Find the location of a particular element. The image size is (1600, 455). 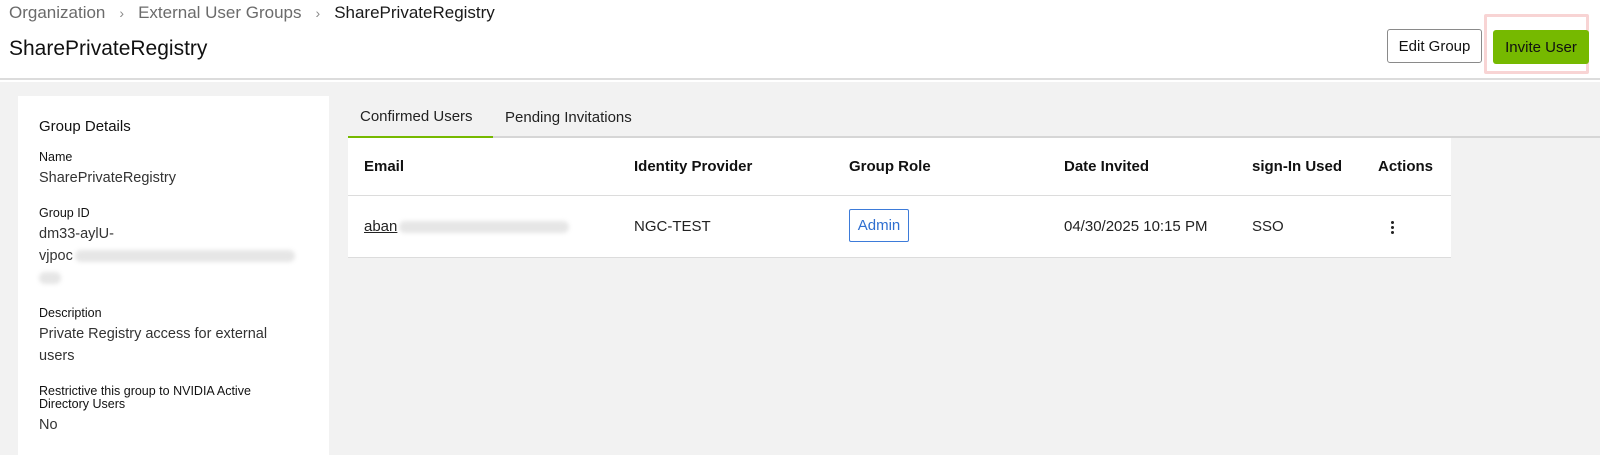

tab-bar: Confirmed Users Pending Invitations is located at coordinates (974, 117).